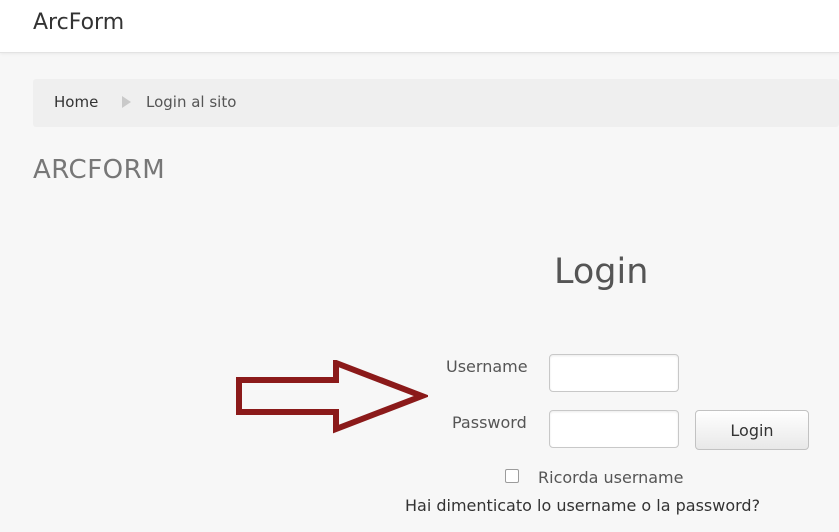  I want to click on right-arrow-icon, so click(332, 397).